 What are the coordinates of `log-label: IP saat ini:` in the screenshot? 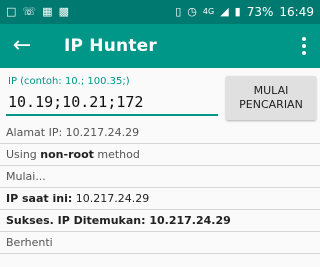 It's located at (39, 198).